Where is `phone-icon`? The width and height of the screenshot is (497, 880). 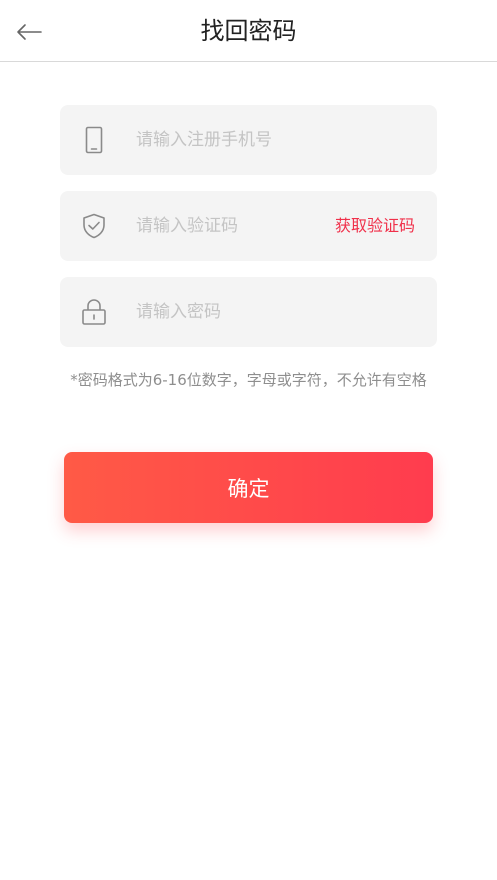 phone-icon is located at coordinates (94, 140).